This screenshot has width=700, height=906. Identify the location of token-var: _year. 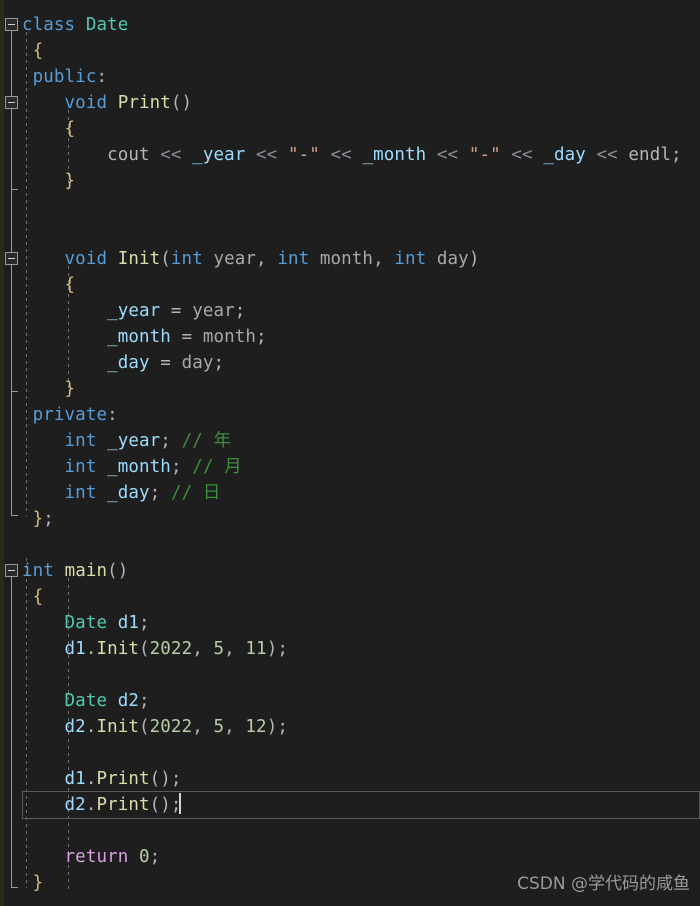
(134, 311).